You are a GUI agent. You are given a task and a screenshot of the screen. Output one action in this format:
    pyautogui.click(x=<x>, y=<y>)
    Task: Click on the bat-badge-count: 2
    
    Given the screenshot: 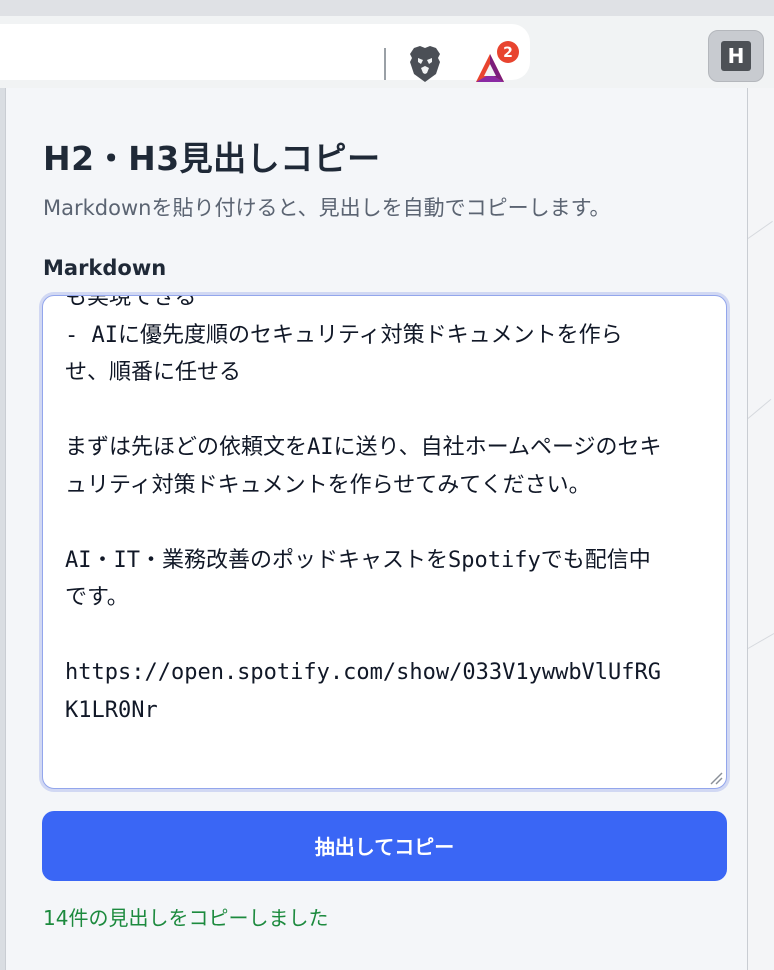 What is the action you would take?
    pyautogui.click(x=508, y=53)
    